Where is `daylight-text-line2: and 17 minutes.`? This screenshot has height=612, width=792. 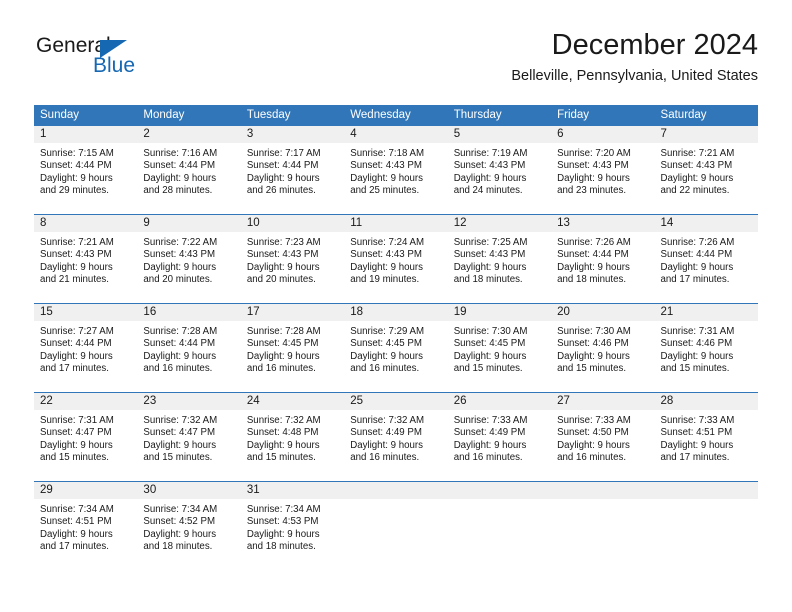
daylight-text-line2: and 17 minutes. is located at coordinates (695, 458).